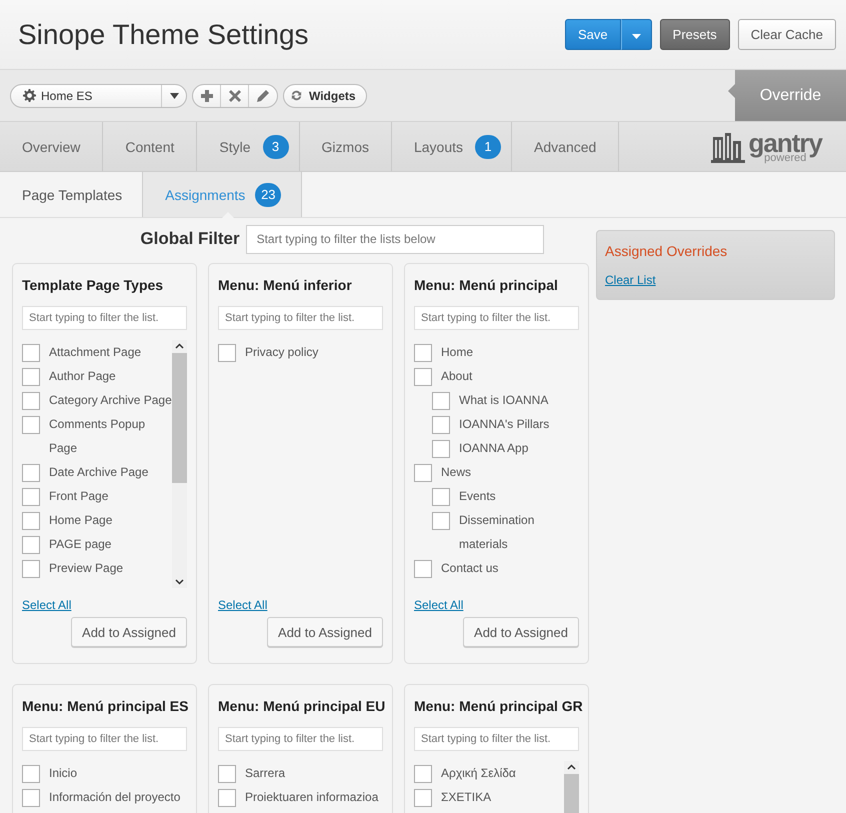 This screenshot has height=813, width=846. I want to click on tab: Content, so click(150, 146).